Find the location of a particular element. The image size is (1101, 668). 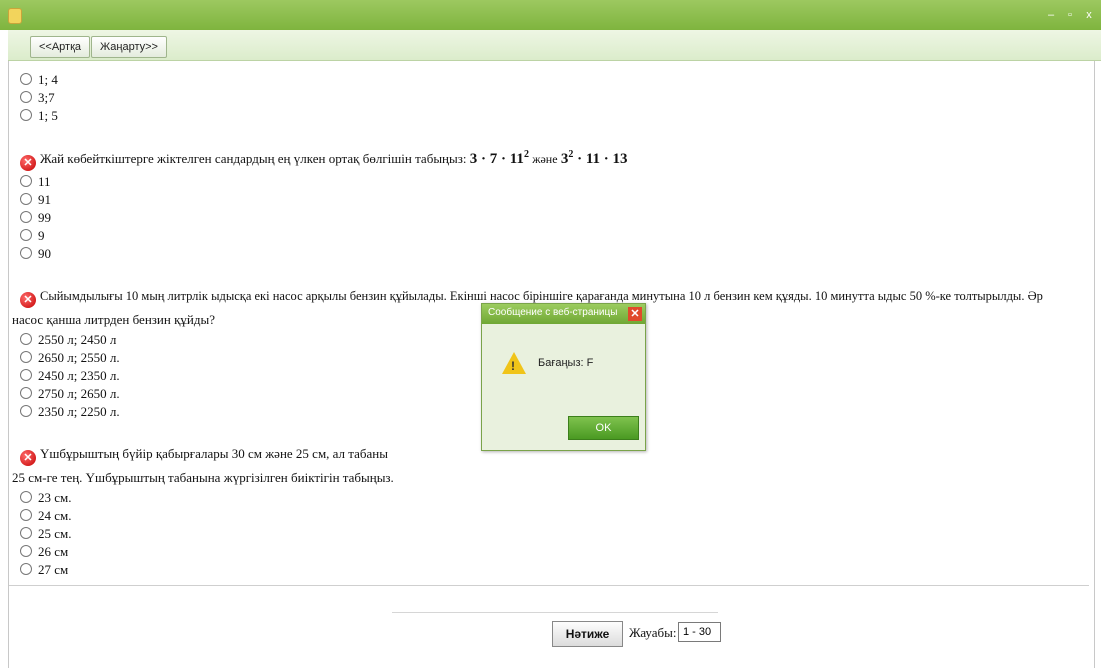

q1-option-5: 90 is located at coordinates (35, 253).